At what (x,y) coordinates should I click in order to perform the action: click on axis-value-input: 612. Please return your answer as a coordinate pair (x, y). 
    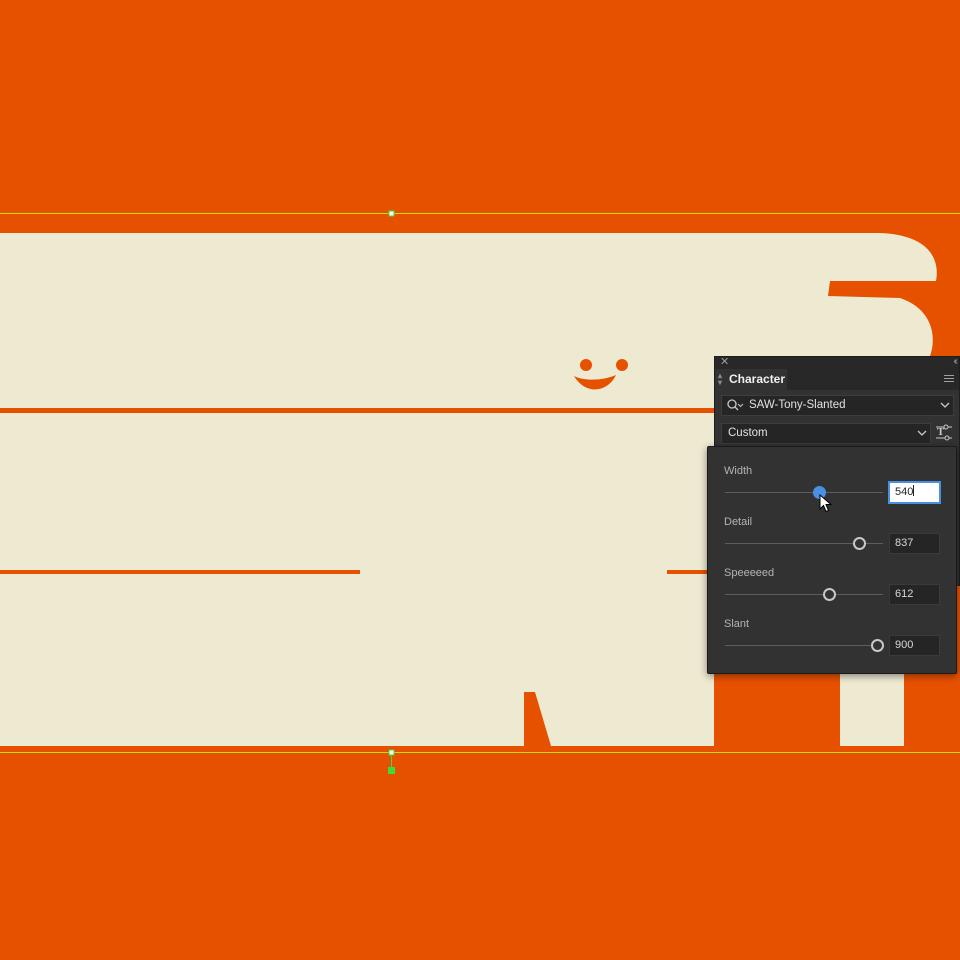
    Looking at the image, I should click on (914, 594).